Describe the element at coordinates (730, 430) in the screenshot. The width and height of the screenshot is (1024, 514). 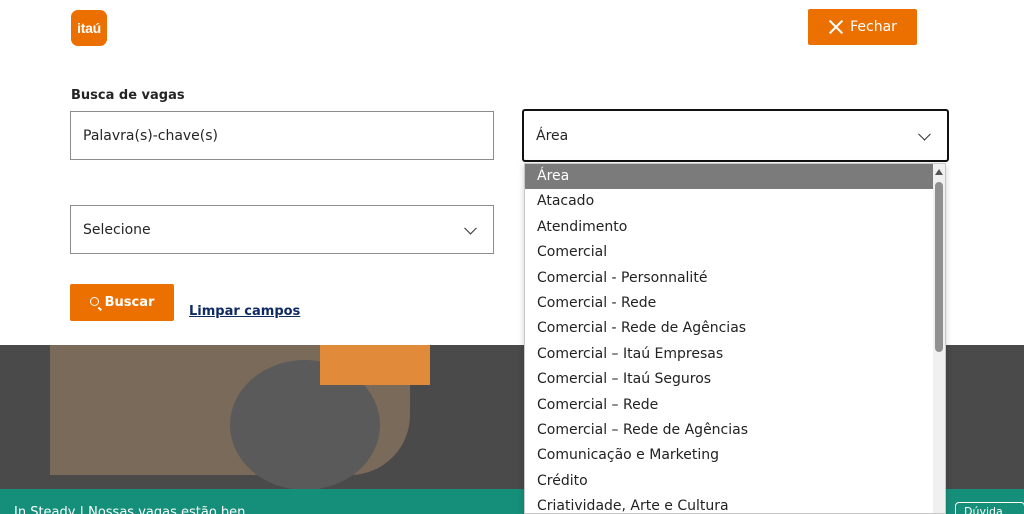
I see `dropdown-option: Comercial – Rede de Agências` at that location.